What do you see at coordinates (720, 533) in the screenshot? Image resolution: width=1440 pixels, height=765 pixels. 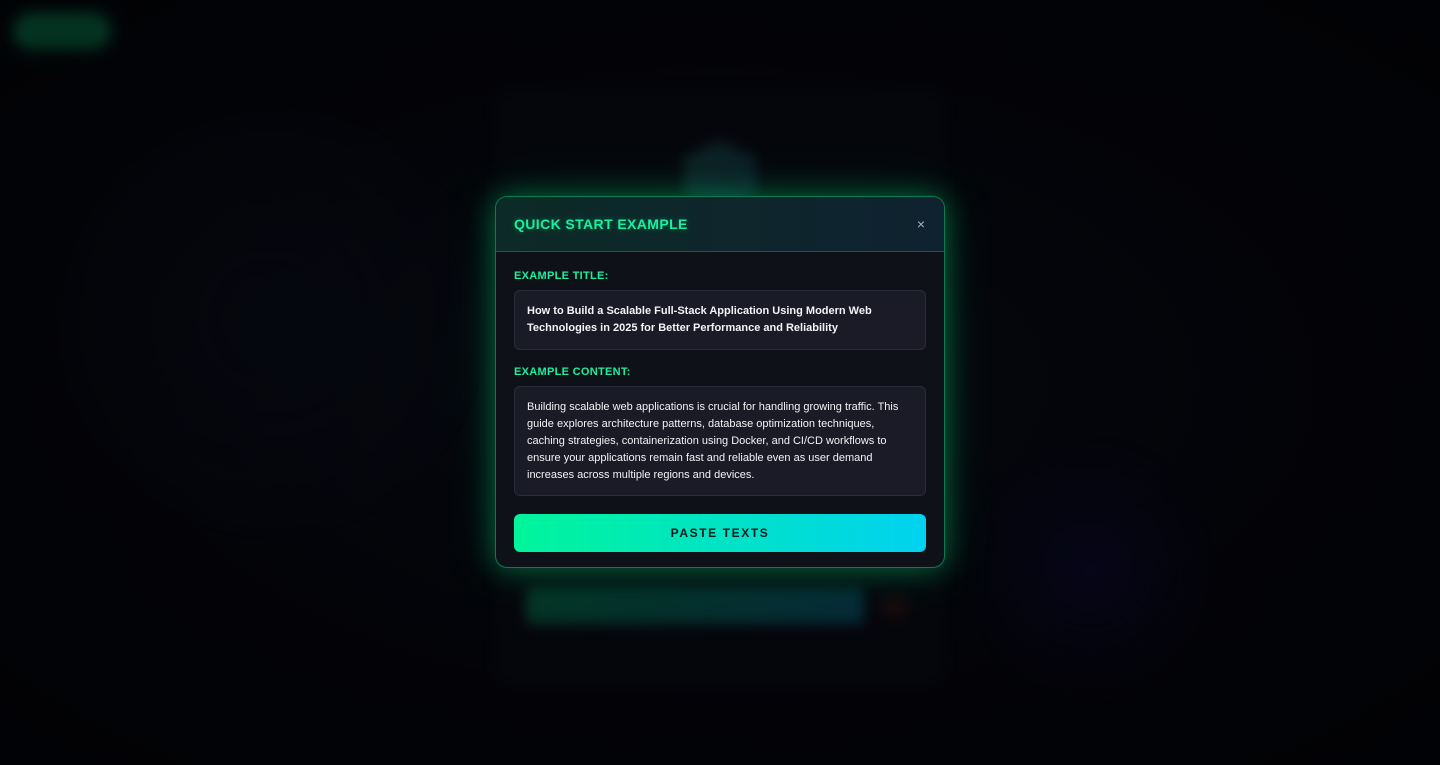 I see `paste-texts-button: PASTE TEXTS` at bounding box center [720, 533].